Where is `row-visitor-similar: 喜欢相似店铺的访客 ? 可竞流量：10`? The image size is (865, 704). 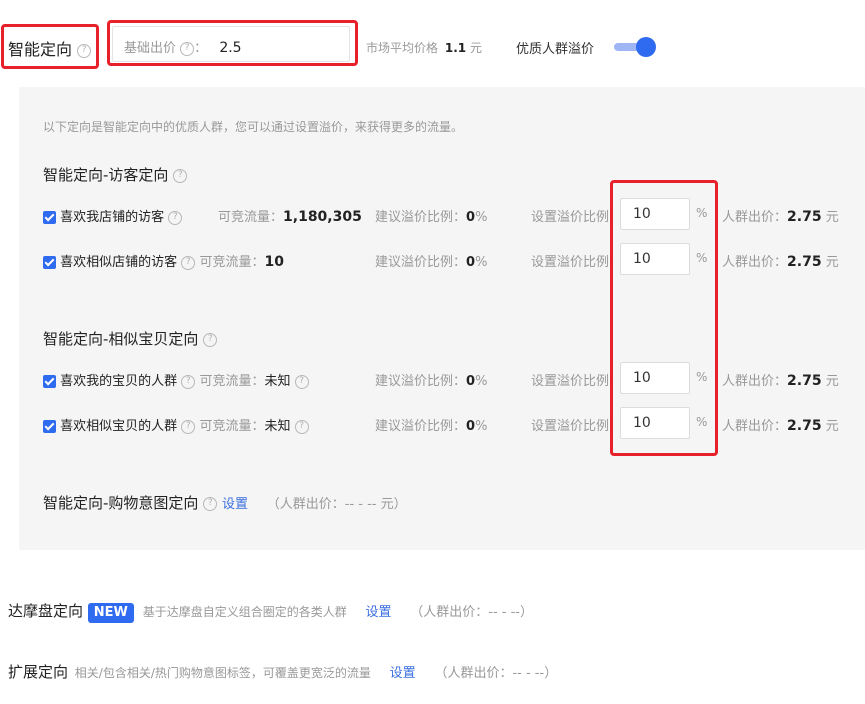 row-visitor-similar: 喜欢相似店铺的访客 ? 可竞流量：10 is located at coordinates (163, 260).